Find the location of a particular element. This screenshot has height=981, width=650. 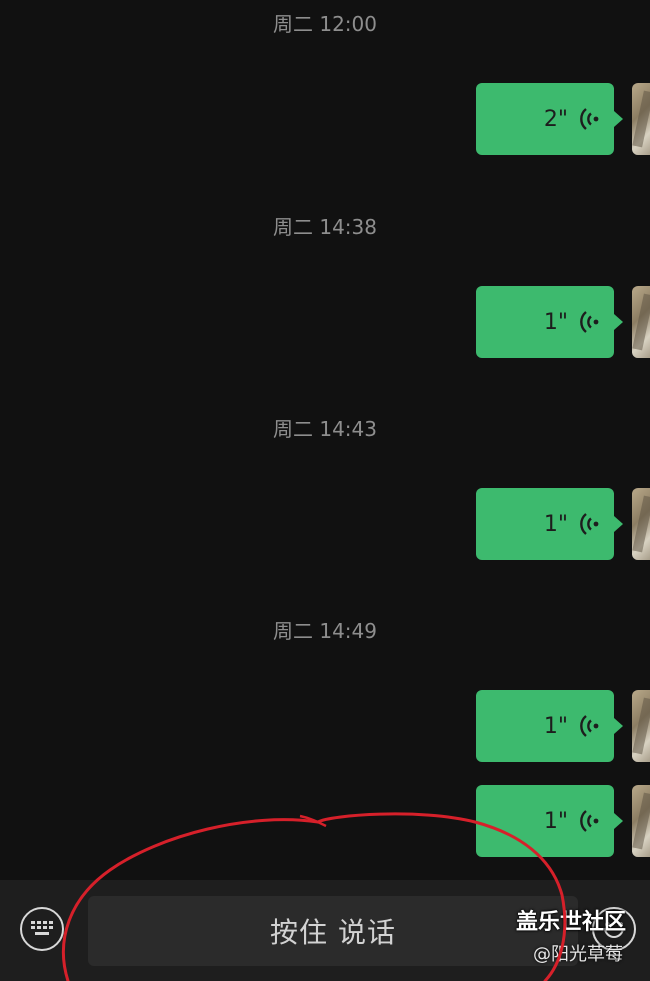

message-timestamp: 周二 14:43 is located at coordinates (325, 429).